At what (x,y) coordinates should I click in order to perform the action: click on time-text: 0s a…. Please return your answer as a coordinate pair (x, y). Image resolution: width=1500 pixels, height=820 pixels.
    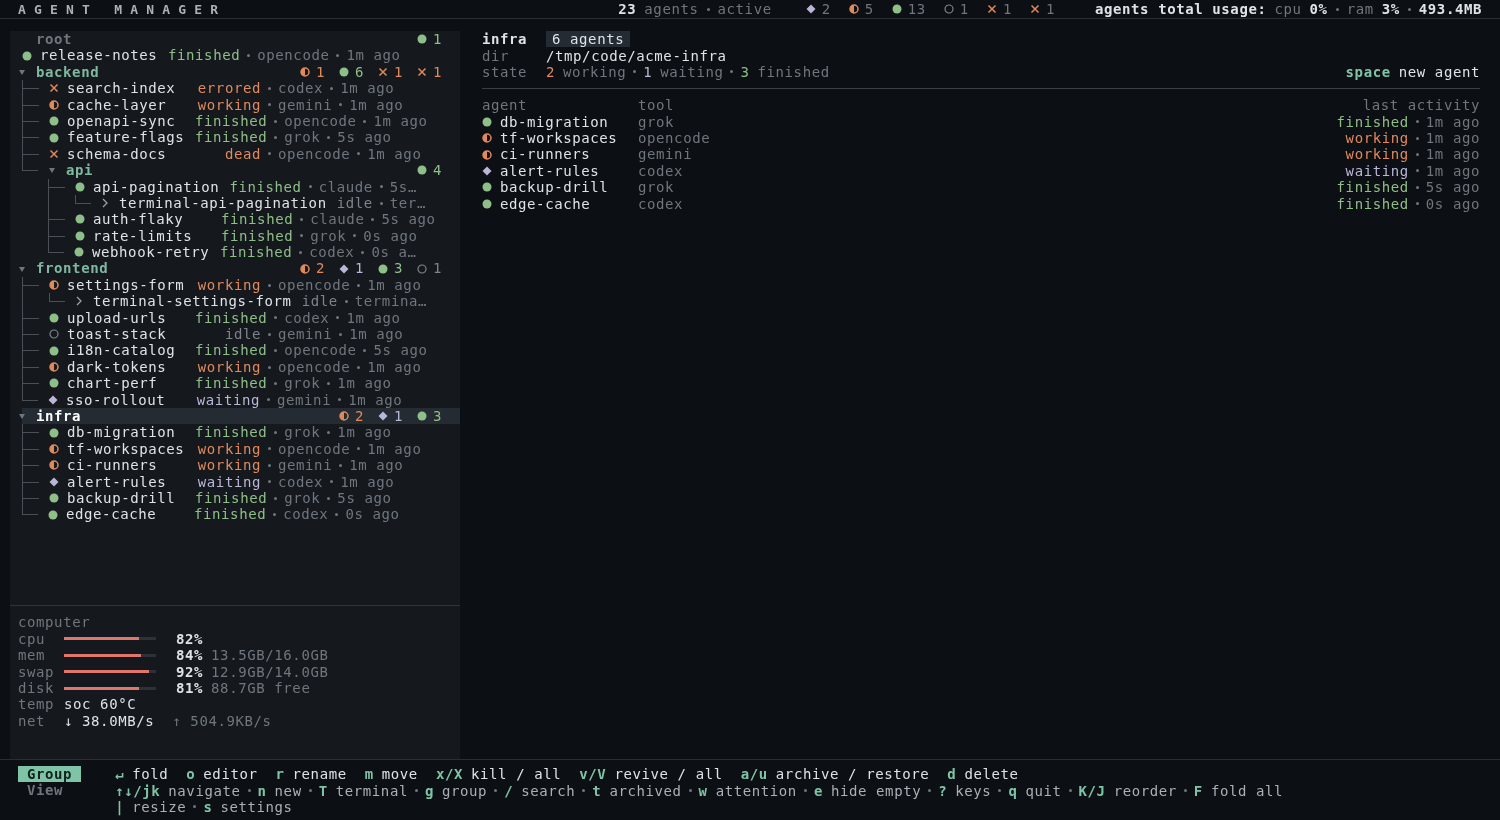
    Looking at the image, I should click on (394, 252).